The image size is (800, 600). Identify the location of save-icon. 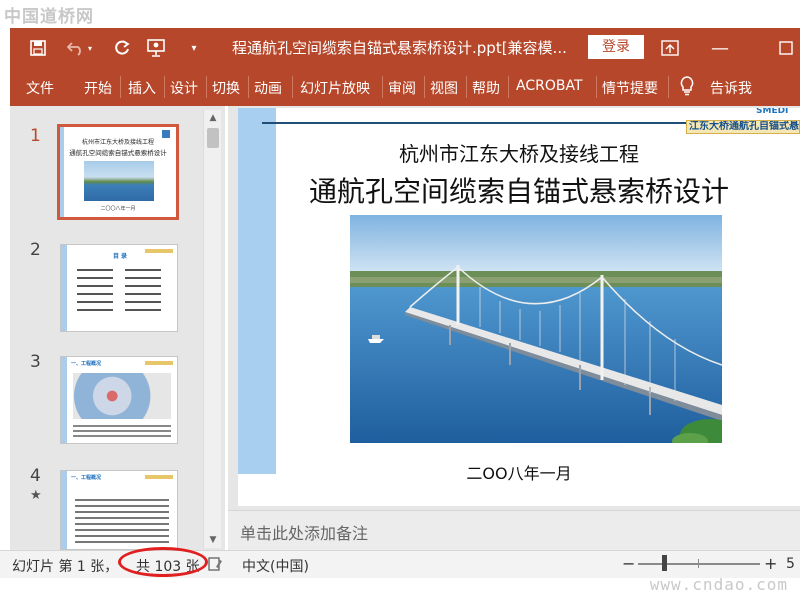
(38, 48).